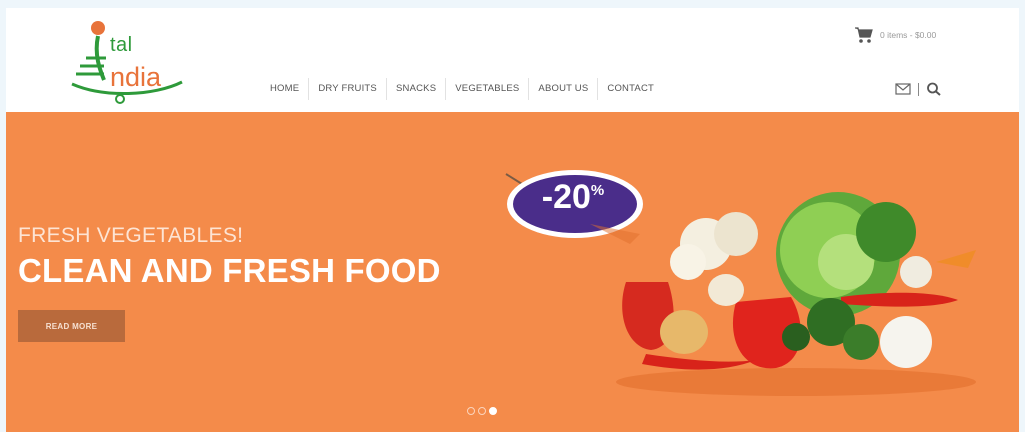  Describe the element at coordinates (630, 89) in the screenshot. I see `nav-item-contact: CONTACT` at that location.